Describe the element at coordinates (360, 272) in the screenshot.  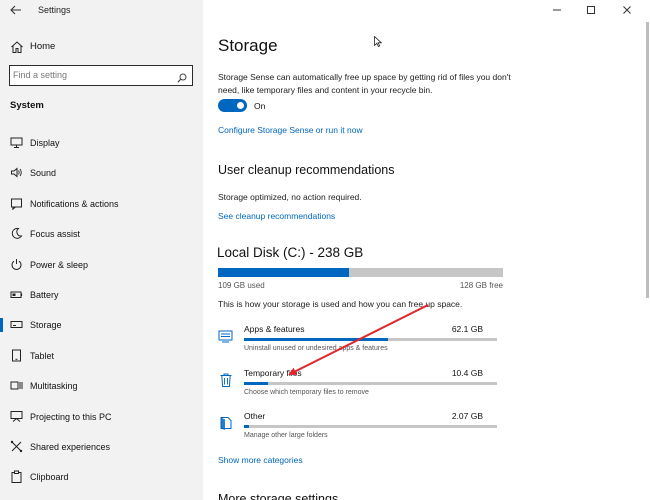
I see `disk-usage-bar` at that location.